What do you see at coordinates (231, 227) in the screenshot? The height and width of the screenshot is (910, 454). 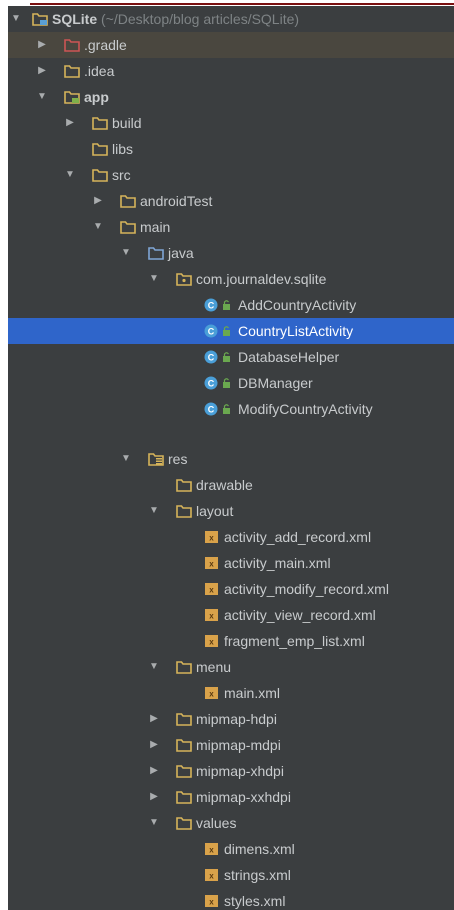 I see `tree-item-main: ▼ main` at bounding box center [231, 227].